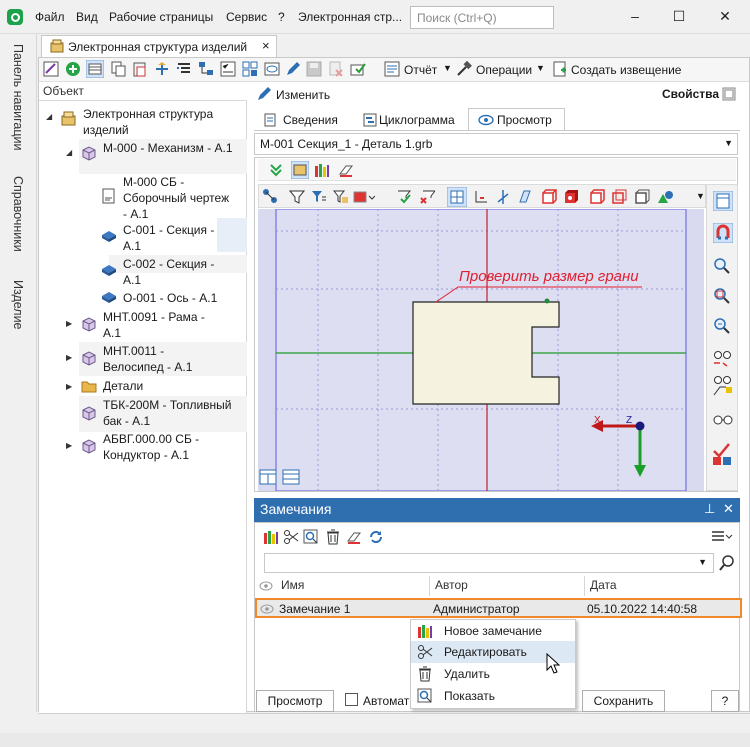 Image resolution: width=750 pixels, height=747 pixels. I want to click on maximize-button: ☐, so click(679, 17).